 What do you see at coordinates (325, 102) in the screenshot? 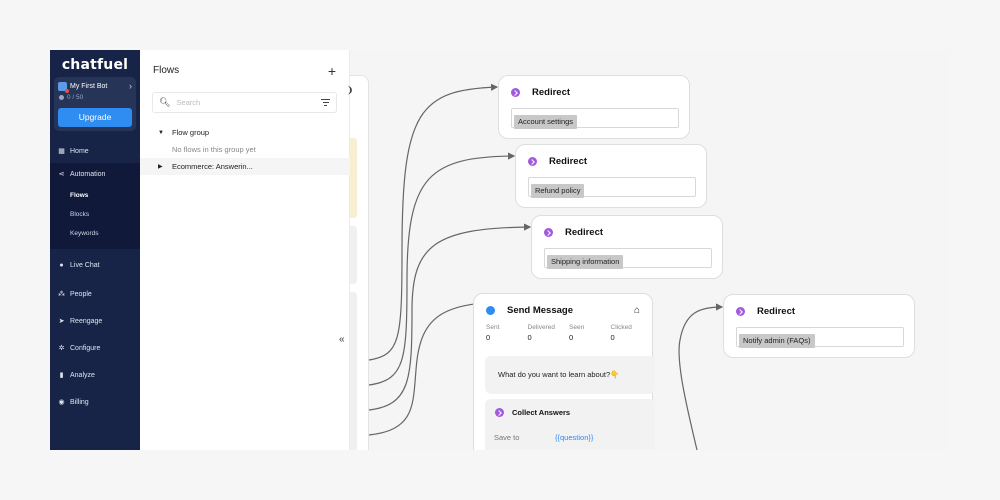
I see `filter-icon` at bounding box center [325, 102].